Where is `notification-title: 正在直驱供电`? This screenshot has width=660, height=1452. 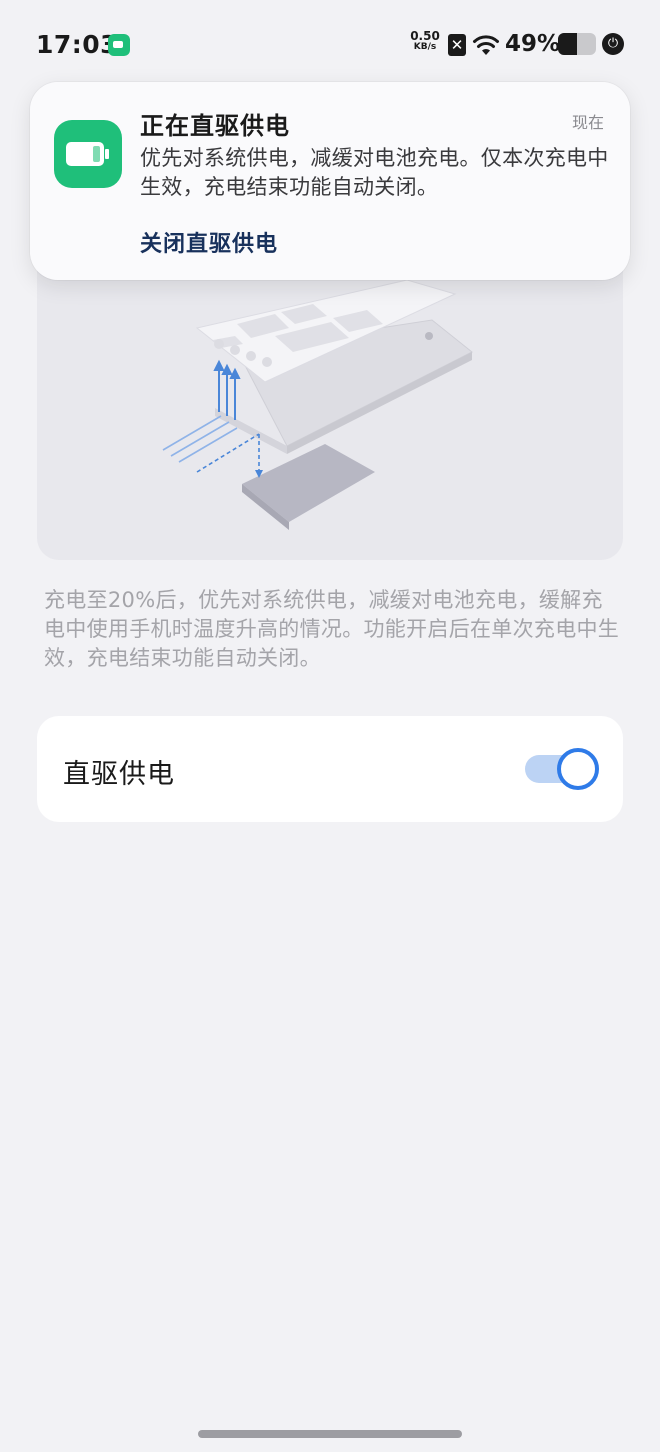 notification-title: 正在直驱供电 is located at coordinates (215, 126).